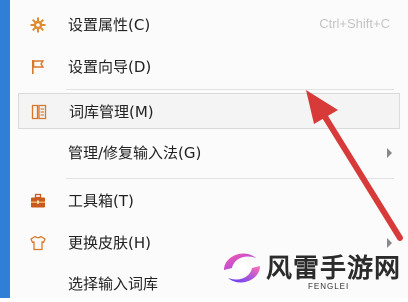 This screenshot has height=302, width=408. I want to click on watermark-subtext: FENGLEI, so click(329, 286).